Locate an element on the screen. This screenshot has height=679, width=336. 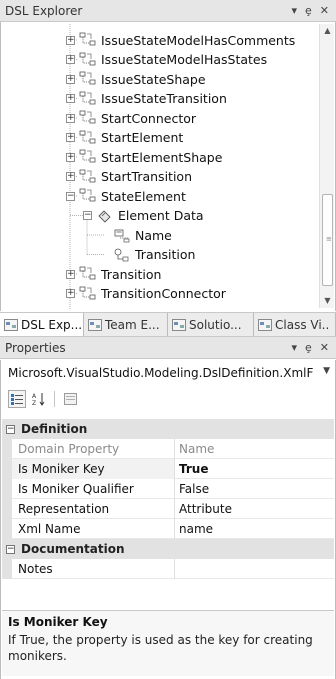
tree-node-label: StartConnector is located at coordinates (149, 118).